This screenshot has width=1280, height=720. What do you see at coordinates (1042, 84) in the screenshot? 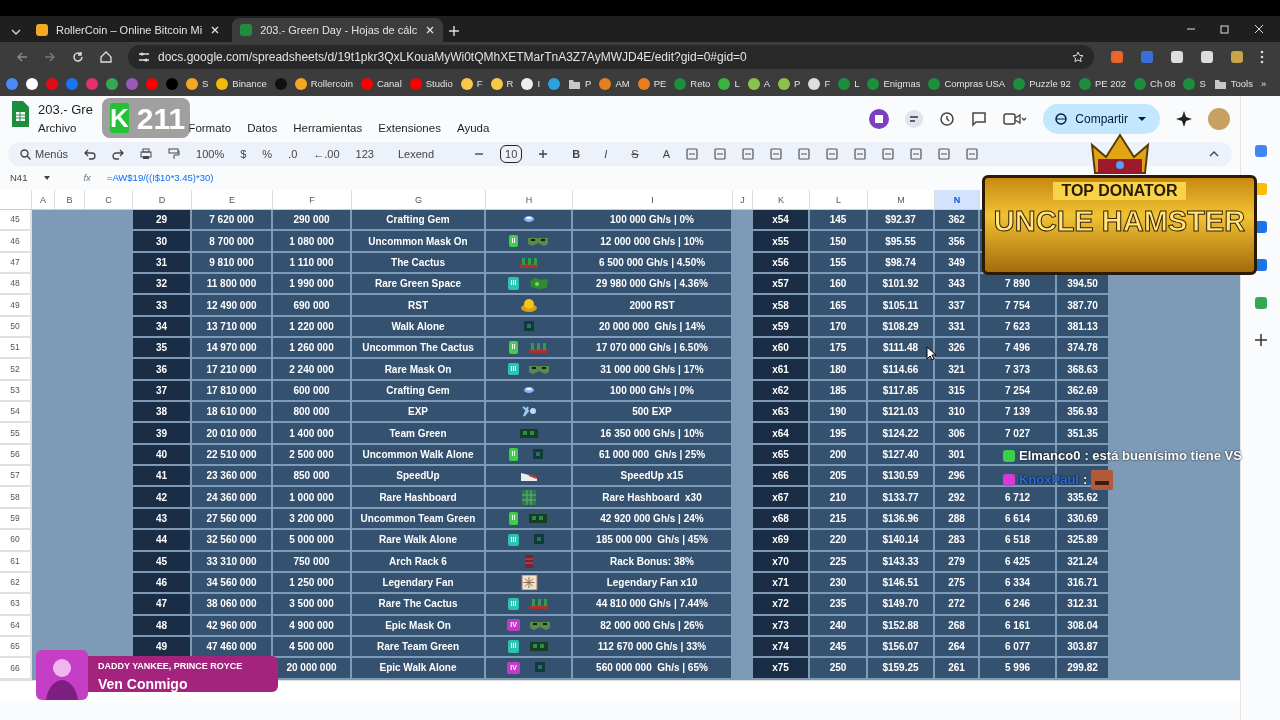
I see `bookmark: Puzzle 92` at bounding box center [1042, 84].